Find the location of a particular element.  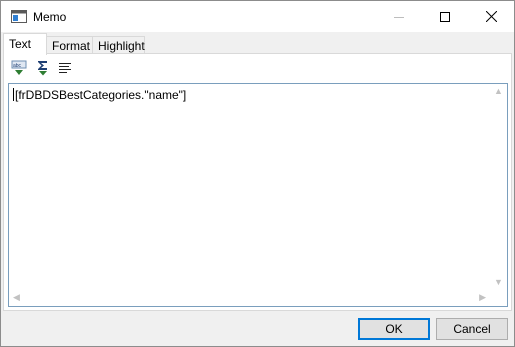

tab-text: Text is located at coordinates (25, 44).